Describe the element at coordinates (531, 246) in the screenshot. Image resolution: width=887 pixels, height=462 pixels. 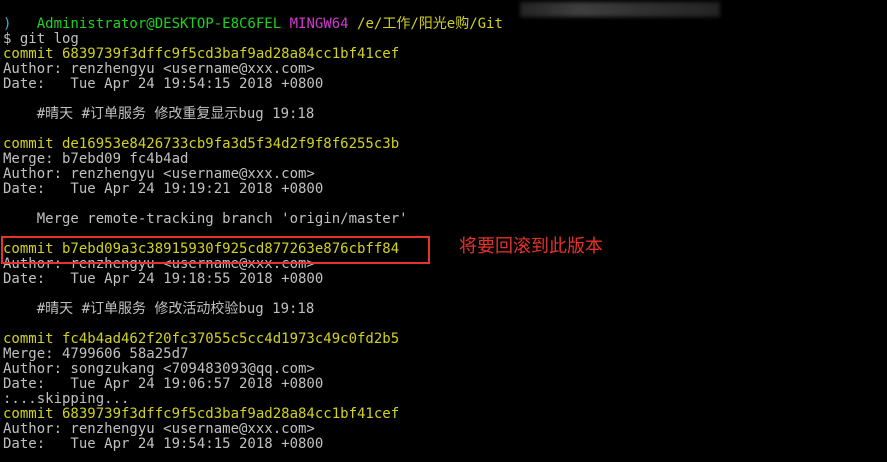
I see `annotation-label: 将要回滚到此版本` at that location.